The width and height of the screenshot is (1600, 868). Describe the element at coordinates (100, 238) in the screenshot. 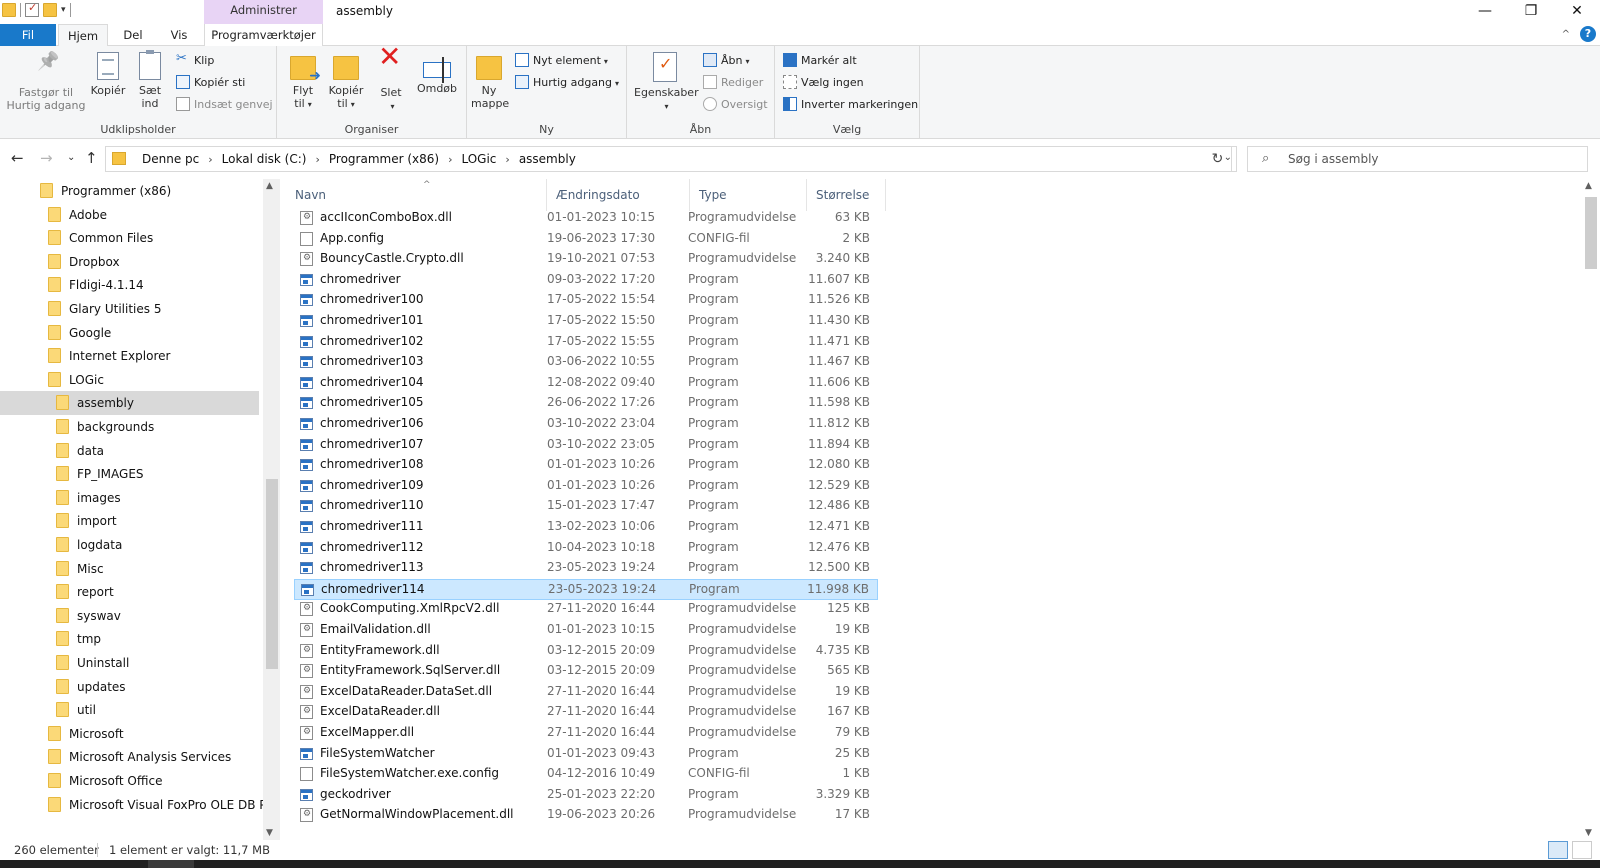

I see `nav-item: Common Files` at that location.